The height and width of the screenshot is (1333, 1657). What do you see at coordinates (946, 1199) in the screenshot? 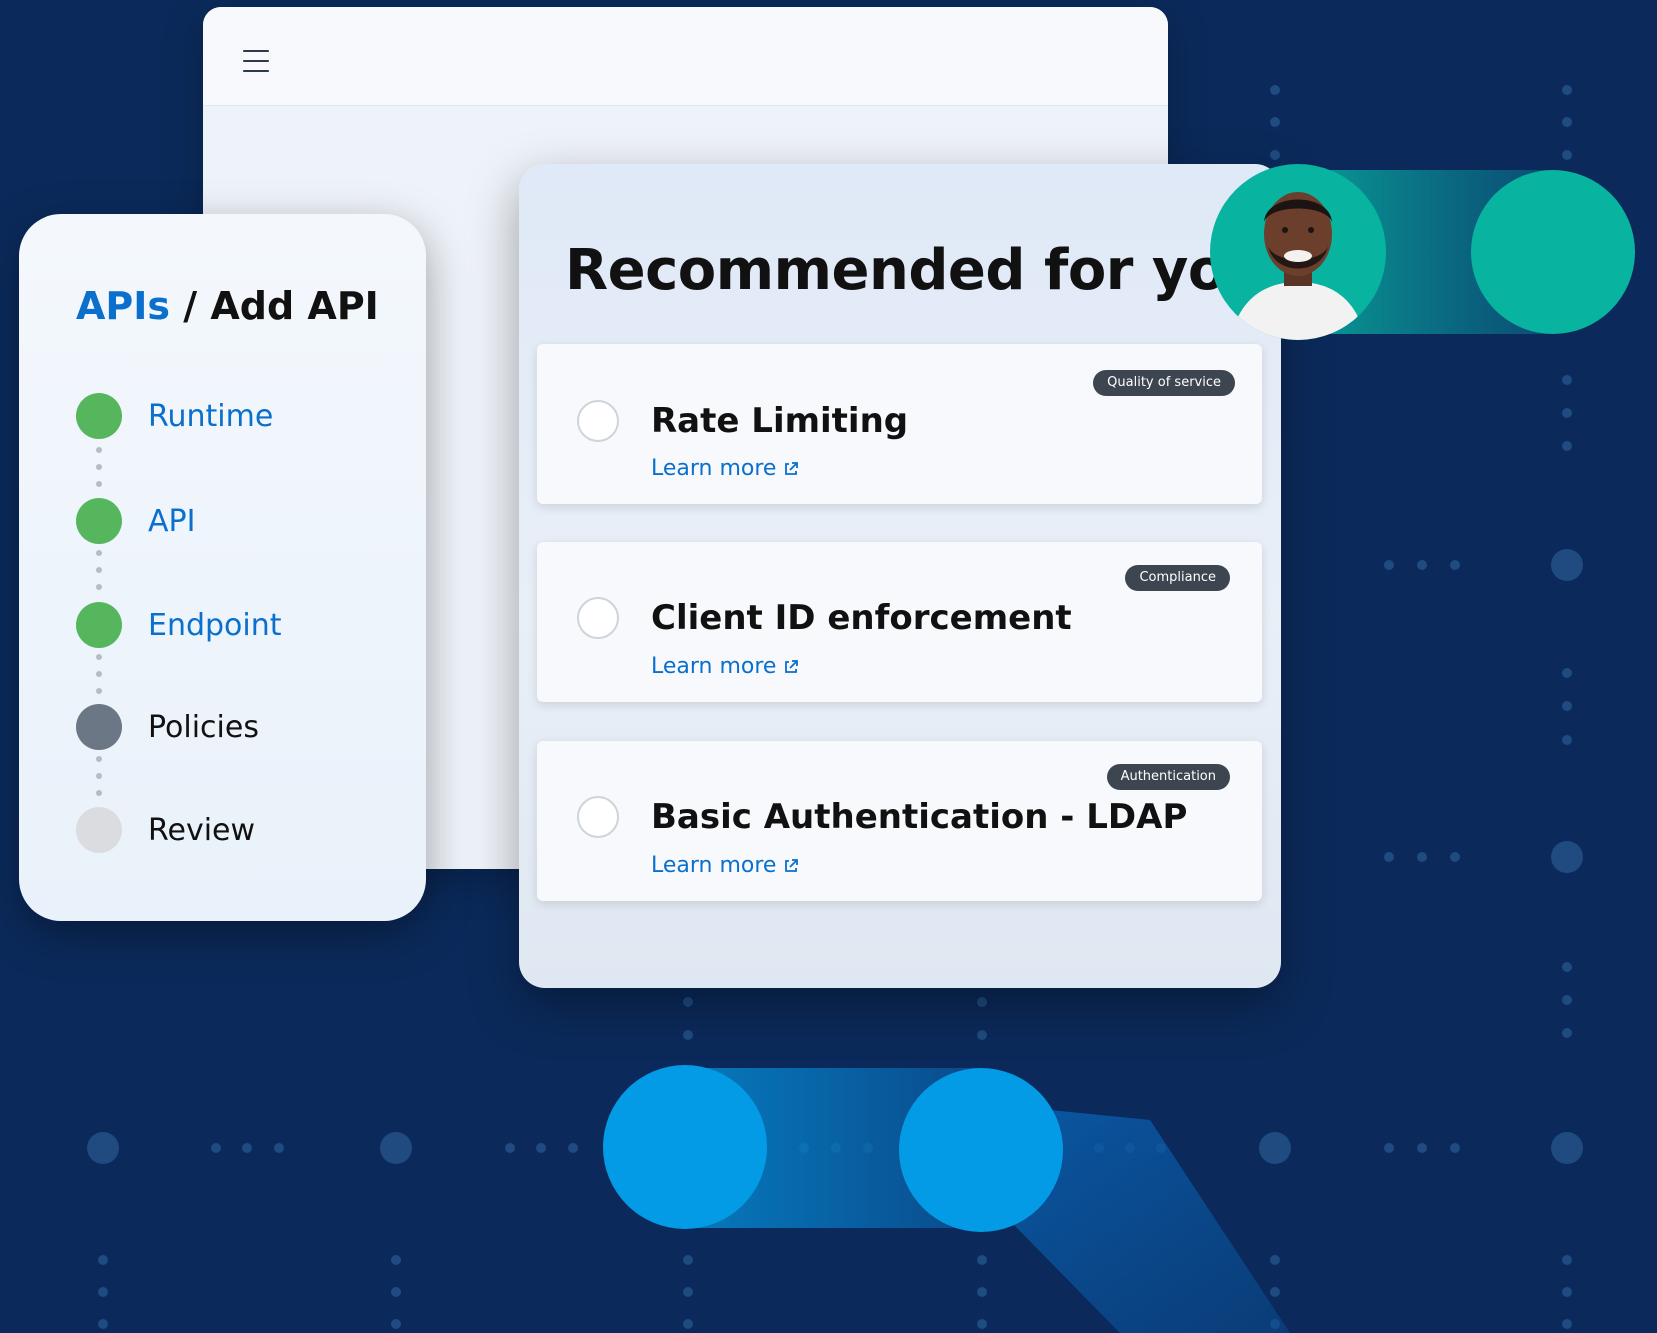
I see `blue-connector-shape` at bounding box center [946, 1199].